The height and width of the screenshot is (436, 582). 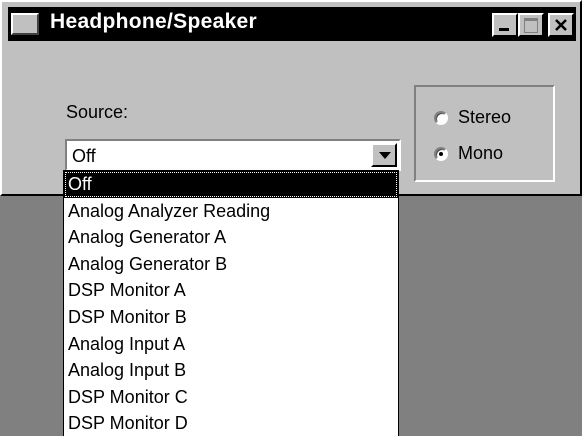 What do you see at coordinates (484, 117) in the screenshot?
I see `stereo-radio-label: Stereo` at bounding box center [484, 117].